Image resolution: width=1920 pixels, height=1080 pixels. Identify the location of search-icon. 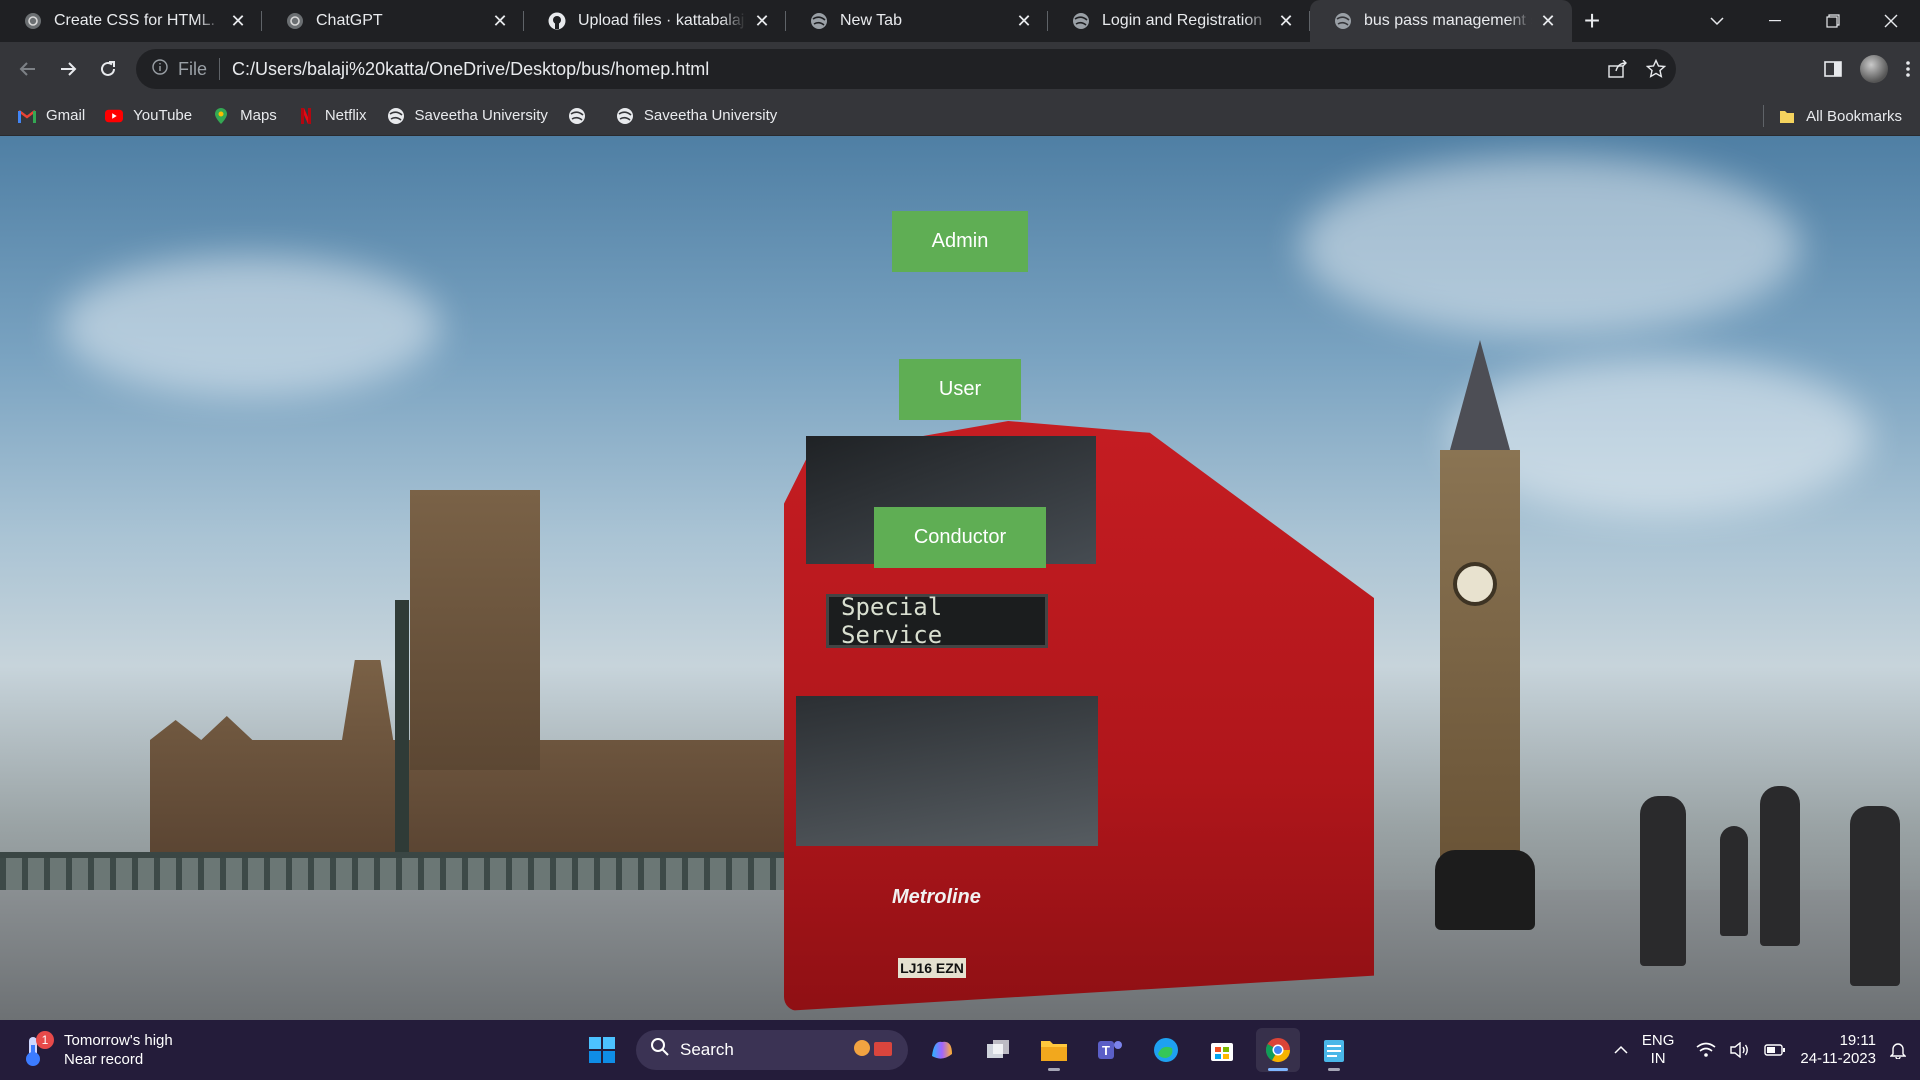
(660, 1050).